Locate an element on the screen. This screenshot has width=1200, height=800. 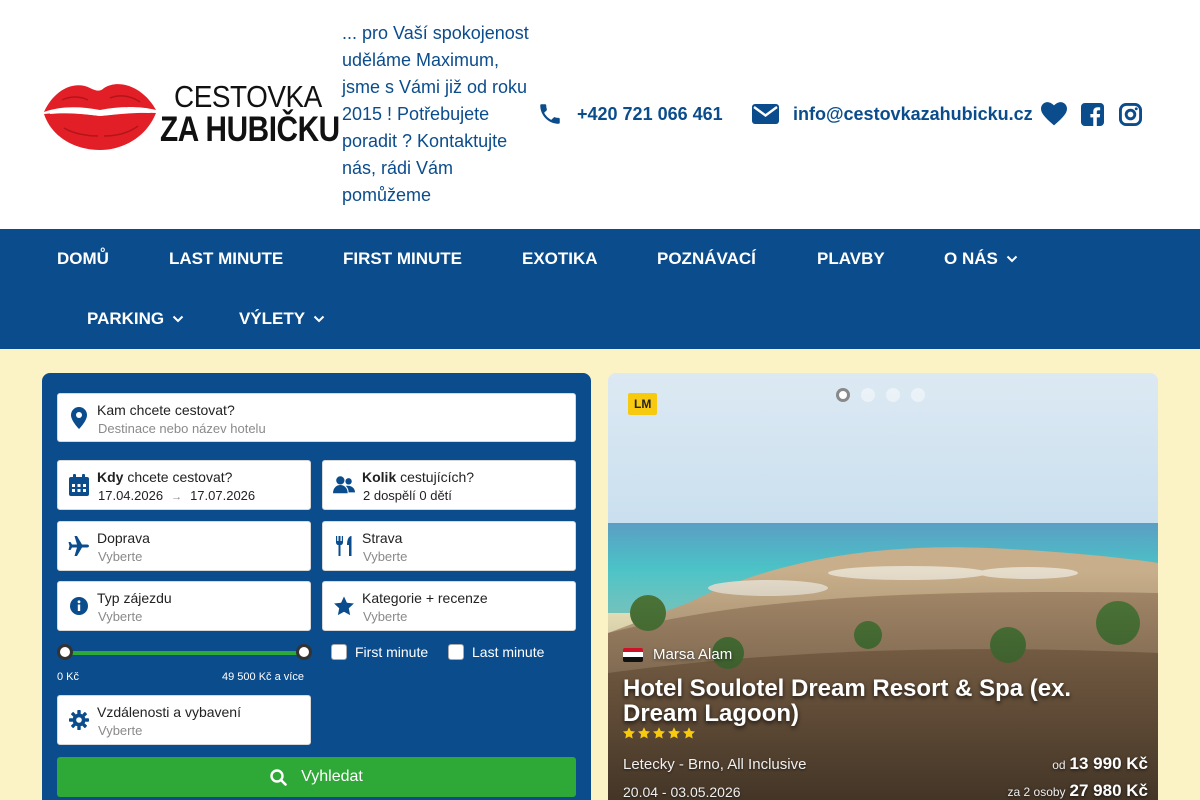
tour-type-value: Vyberte is located at coordinates (120, 616).